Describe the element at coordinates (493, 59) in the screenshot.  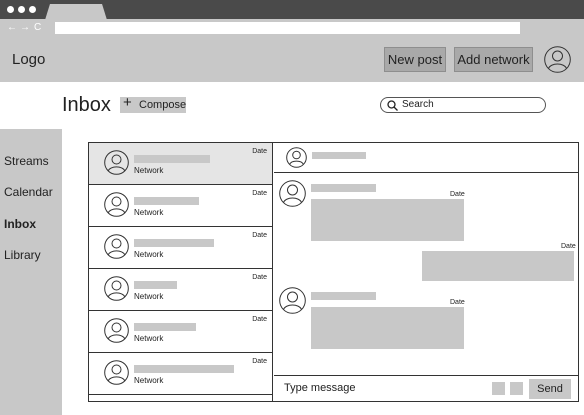
I see `add-network-button: Add network` at that location.